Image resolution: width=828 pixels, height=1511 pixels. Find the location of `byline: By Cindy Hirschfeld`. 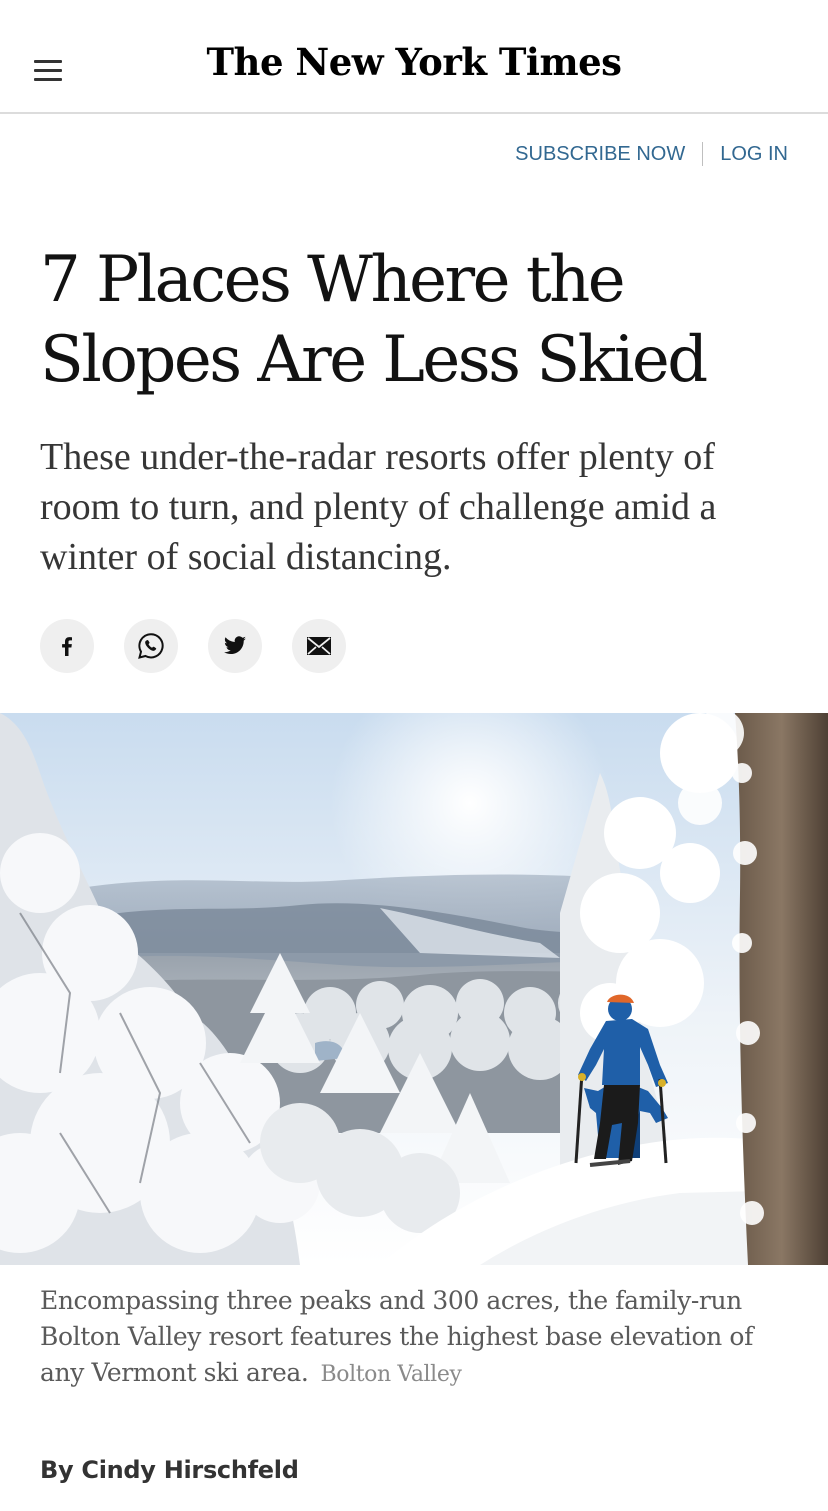

byline: By Cindy Hirschfeld is located at coordinates (169, 1470).